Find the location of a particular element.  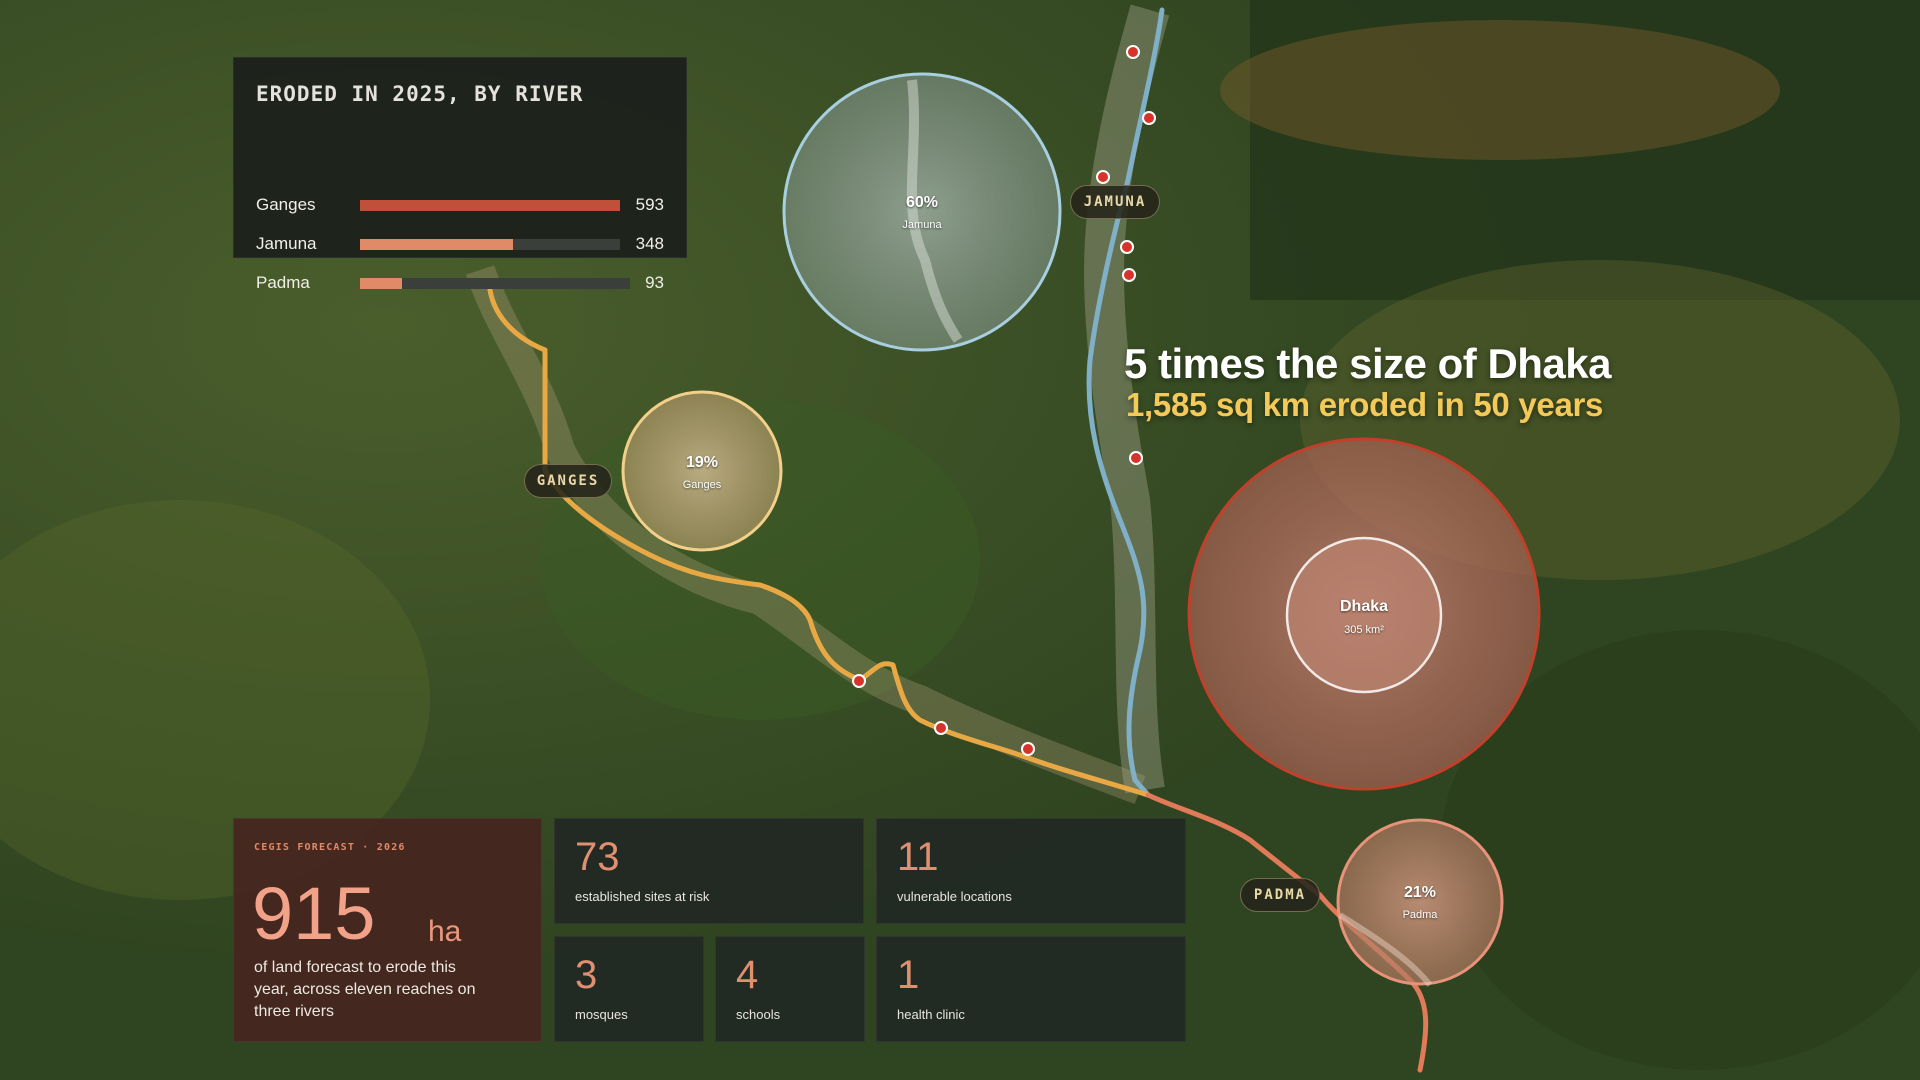

stat-value: 4 is located at coordinates (747, 975).